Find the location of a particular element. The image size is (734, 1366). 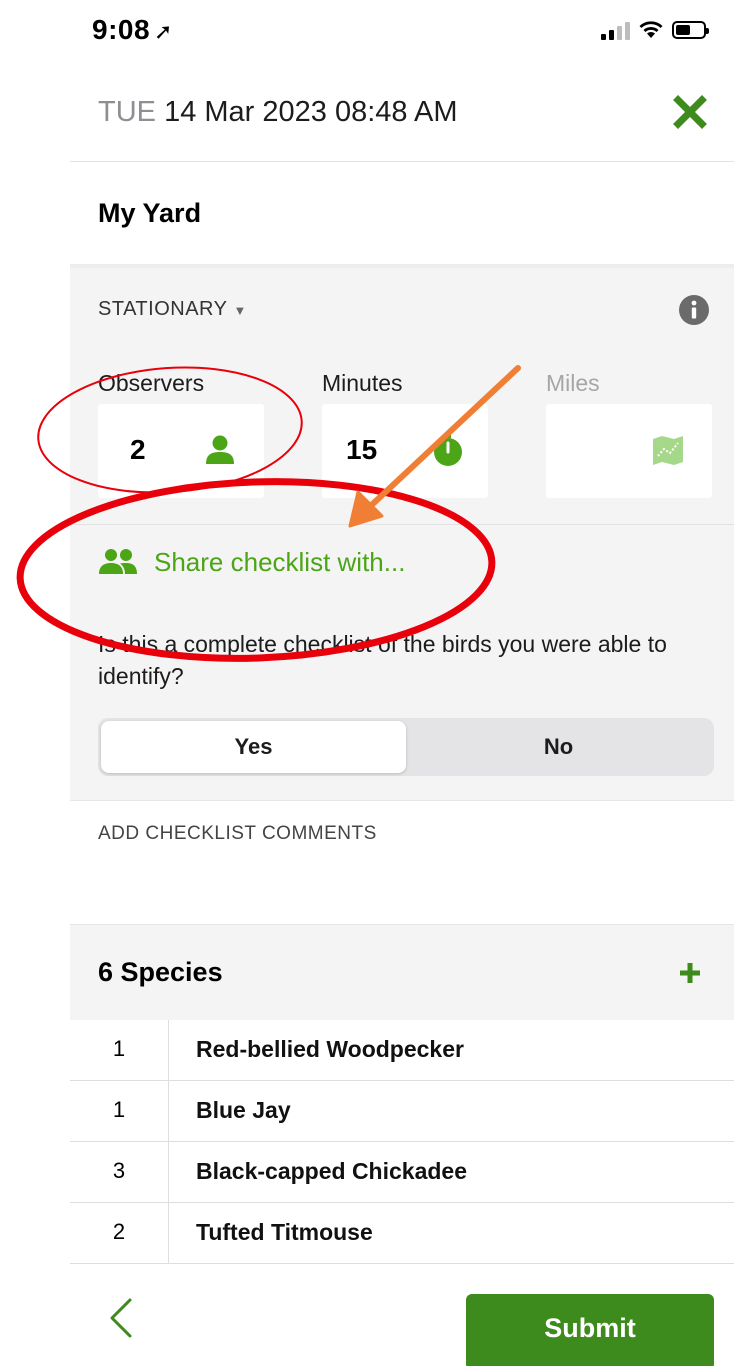

miles-field is located at coordinates (629, 451).